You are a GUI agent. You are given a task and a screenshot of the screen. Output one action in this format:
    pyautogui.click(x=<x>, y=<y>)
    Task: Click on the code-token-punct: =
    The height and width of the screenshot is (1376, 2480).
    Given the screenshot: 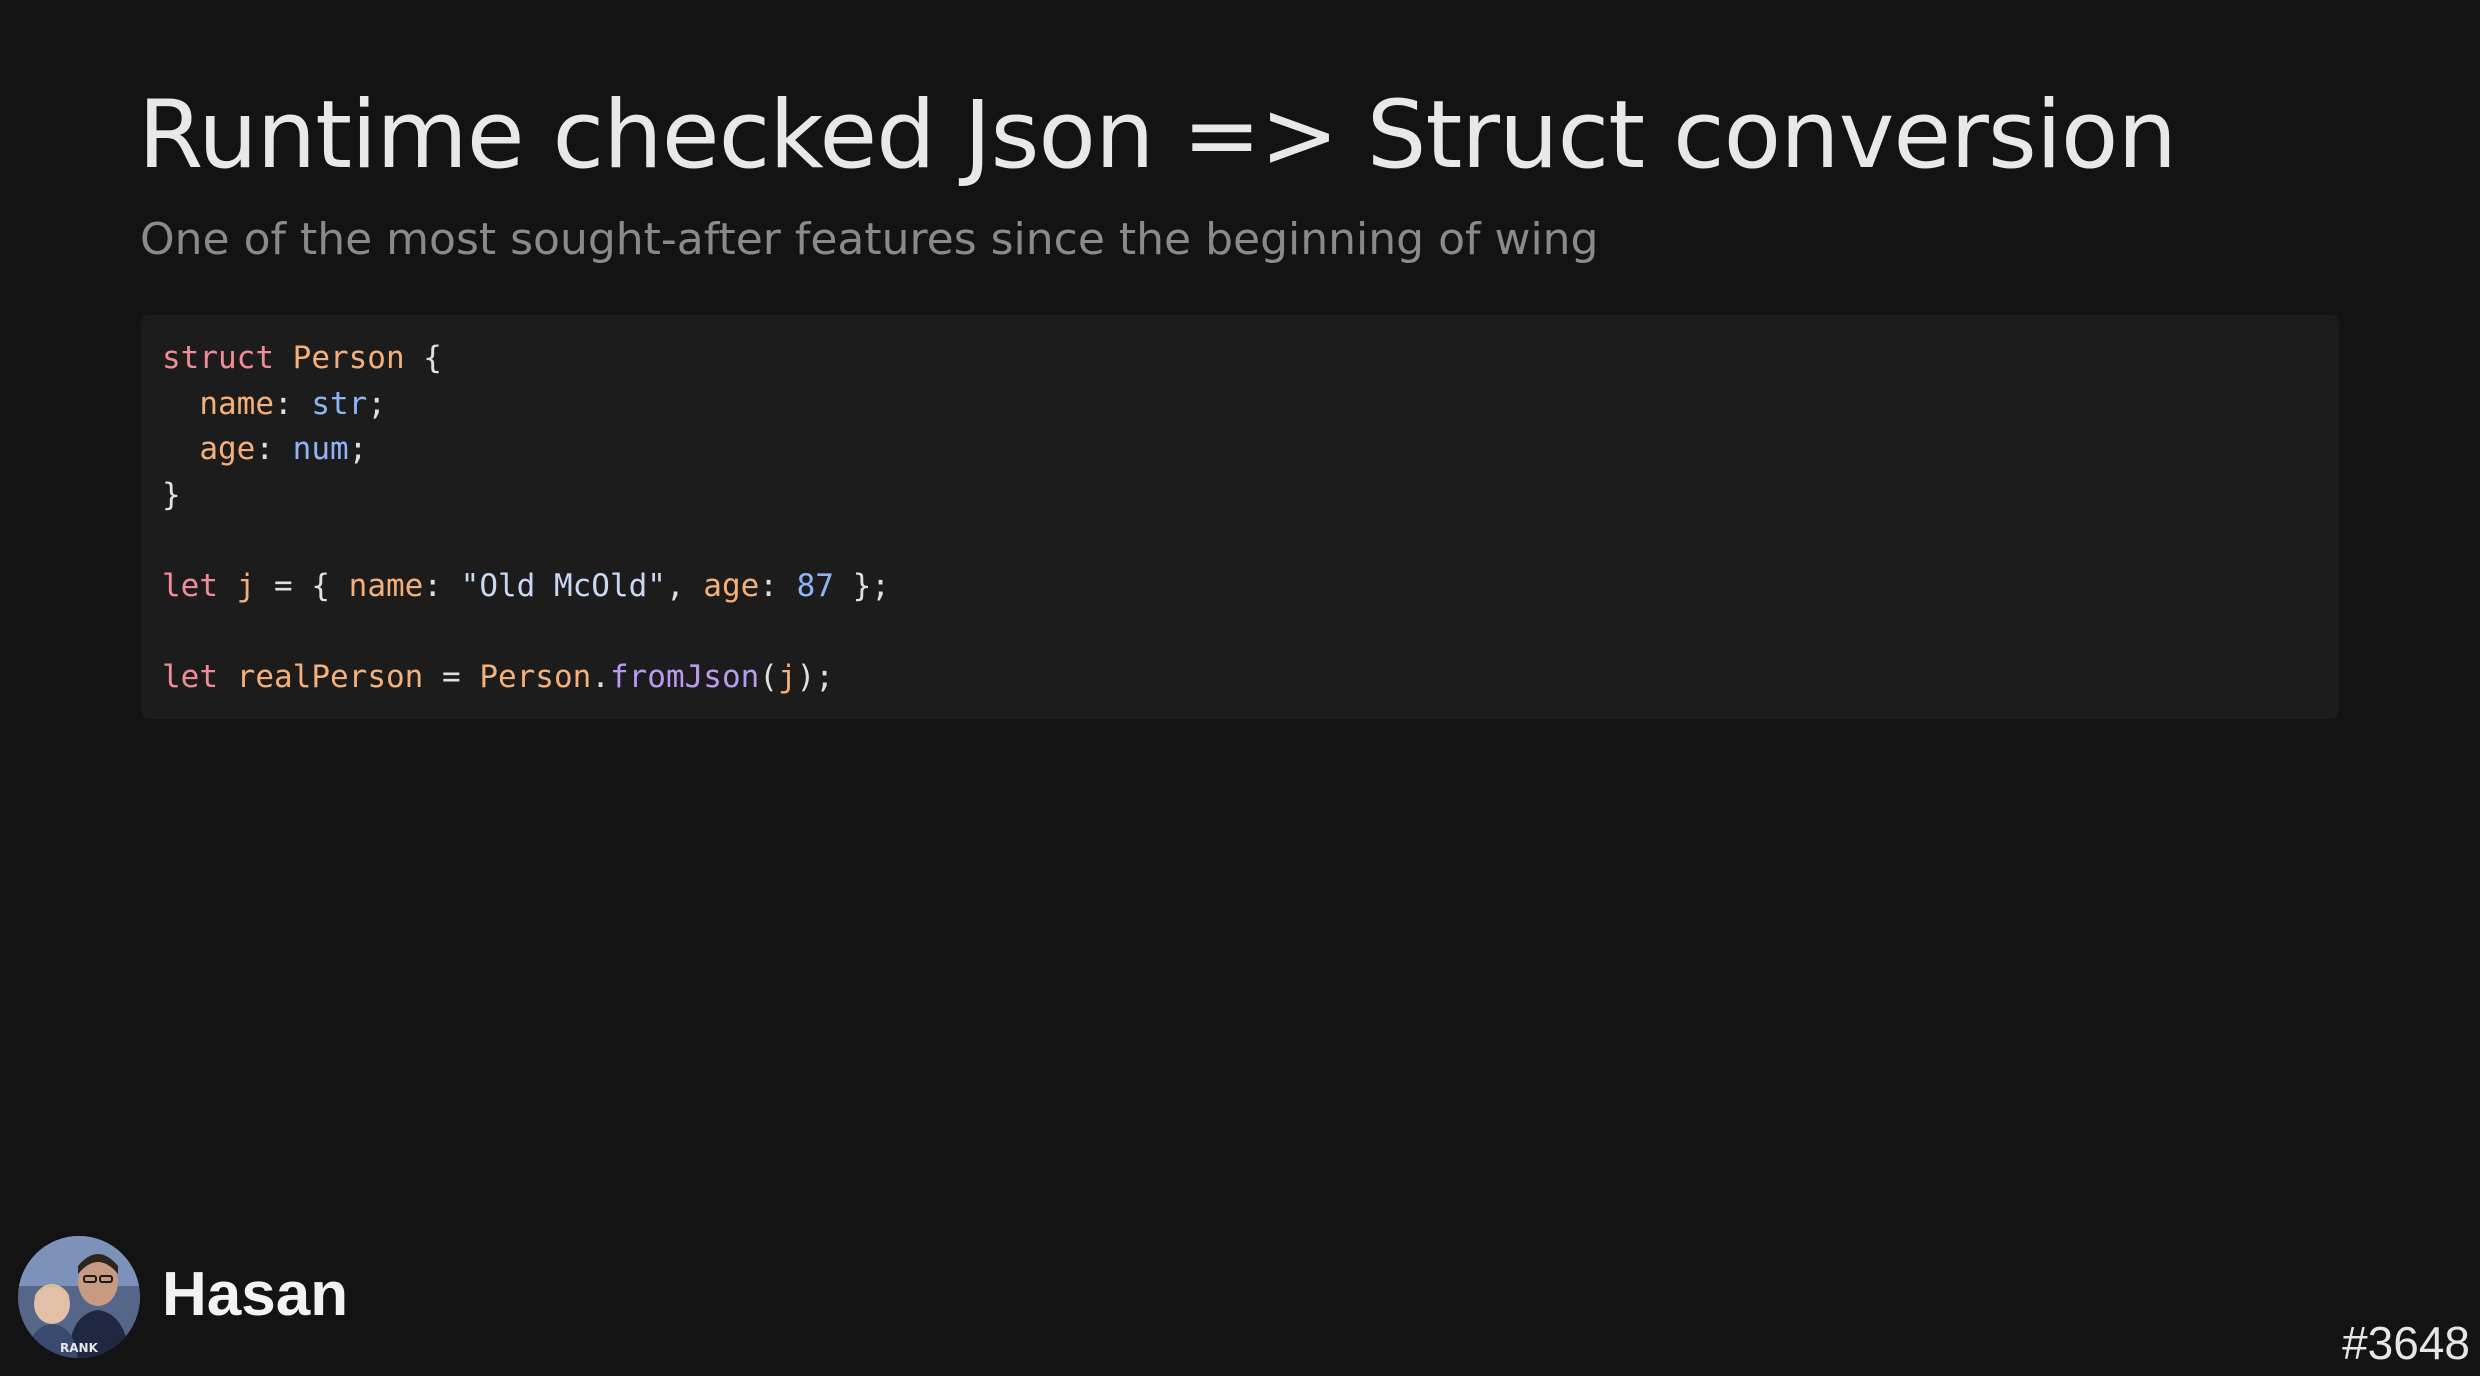 What is the action you would take?
    pyautogui.click(x=451, y=677)
    